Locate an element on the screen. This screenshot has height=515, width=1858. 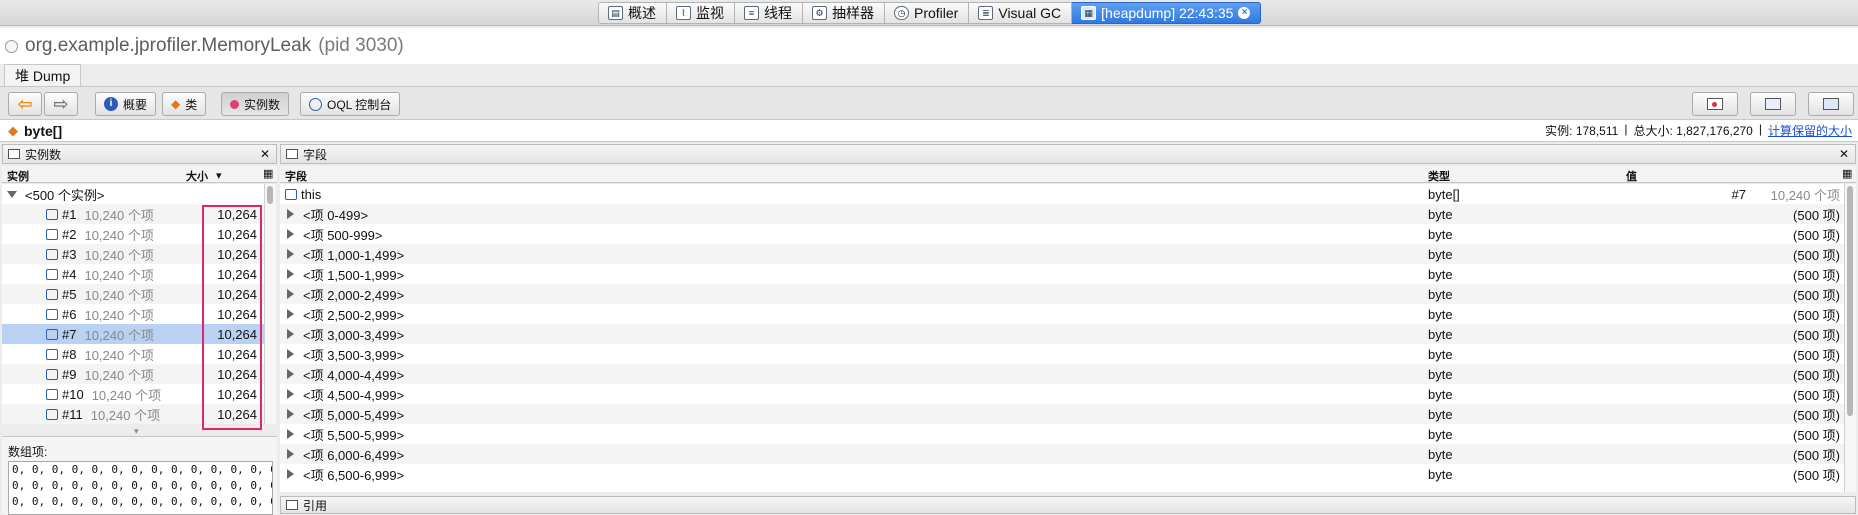
instances-panel-header: 实例数 ✕ is located at coordinates (139, 154).